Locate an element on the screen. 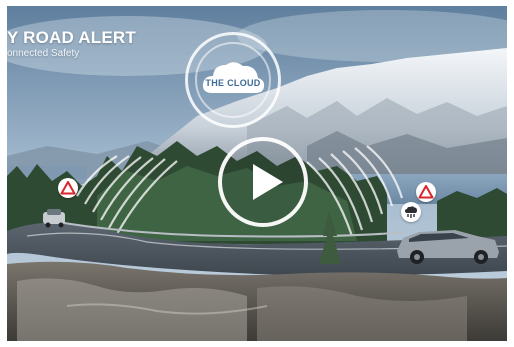 The height and width of the screenshot is (347, 514). play-button is located at coordinates (263, 182).